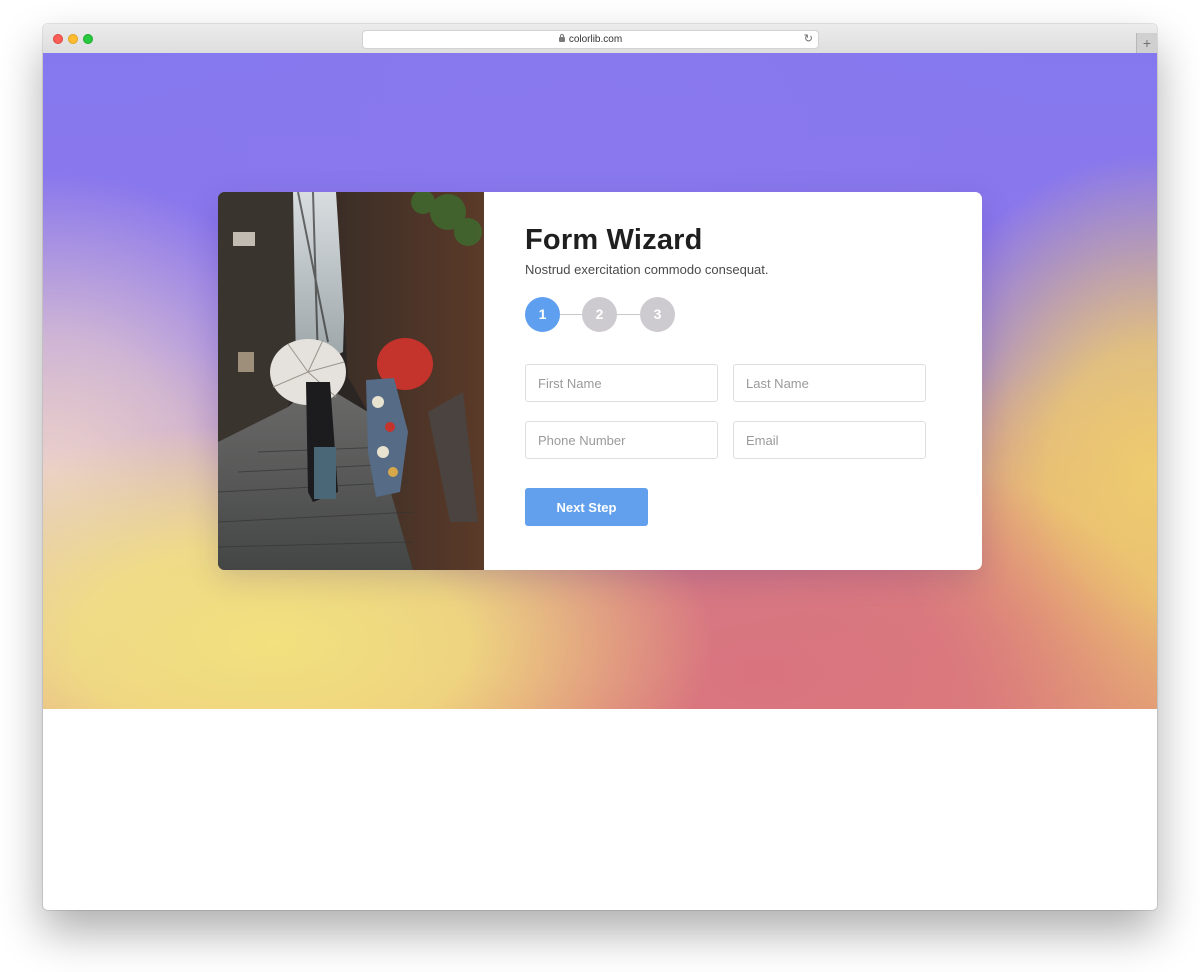  I want to click on phone-number-field, so click(621, 440).